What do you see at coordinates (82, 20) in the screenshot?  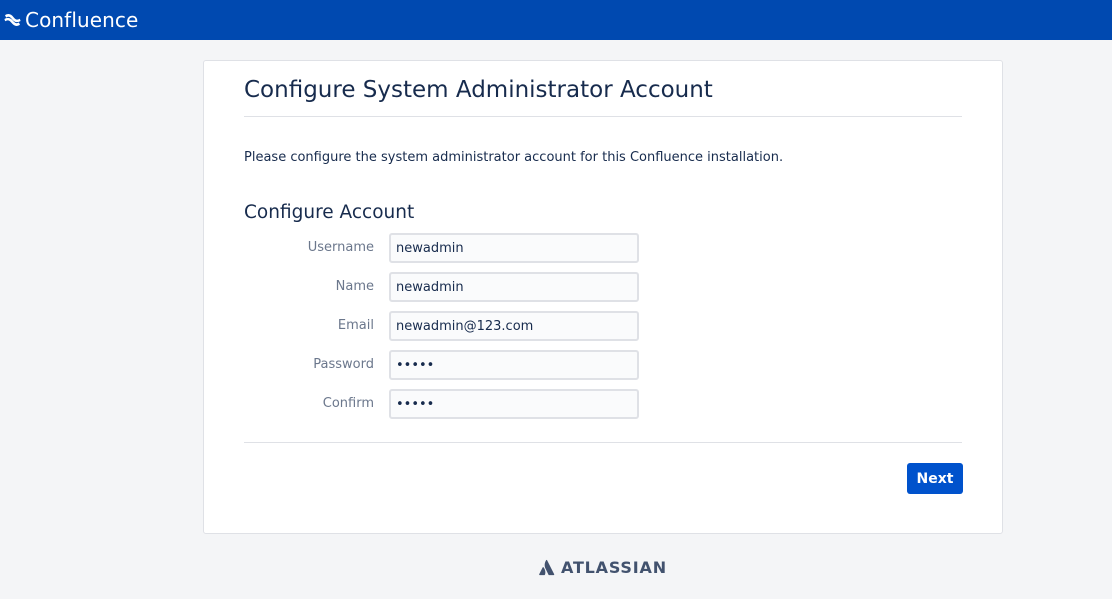 I see `app-name: Confluence` at bounding box center [82, 20].